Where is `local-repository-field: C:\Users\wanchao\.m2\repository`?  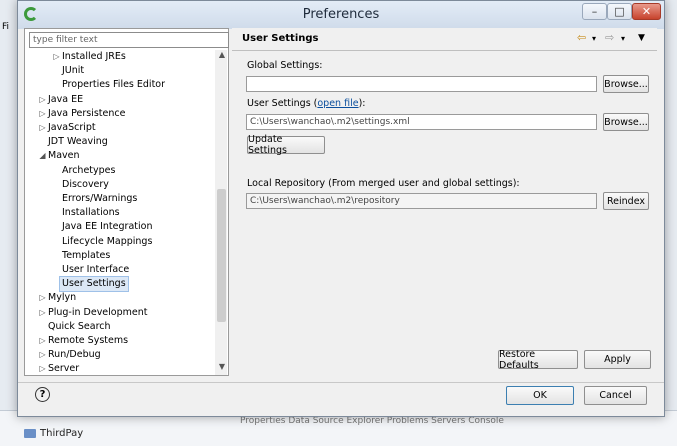 local-repository-field: C:\Users\wanchao\.m2\repository is located at coordinates (421, 201).